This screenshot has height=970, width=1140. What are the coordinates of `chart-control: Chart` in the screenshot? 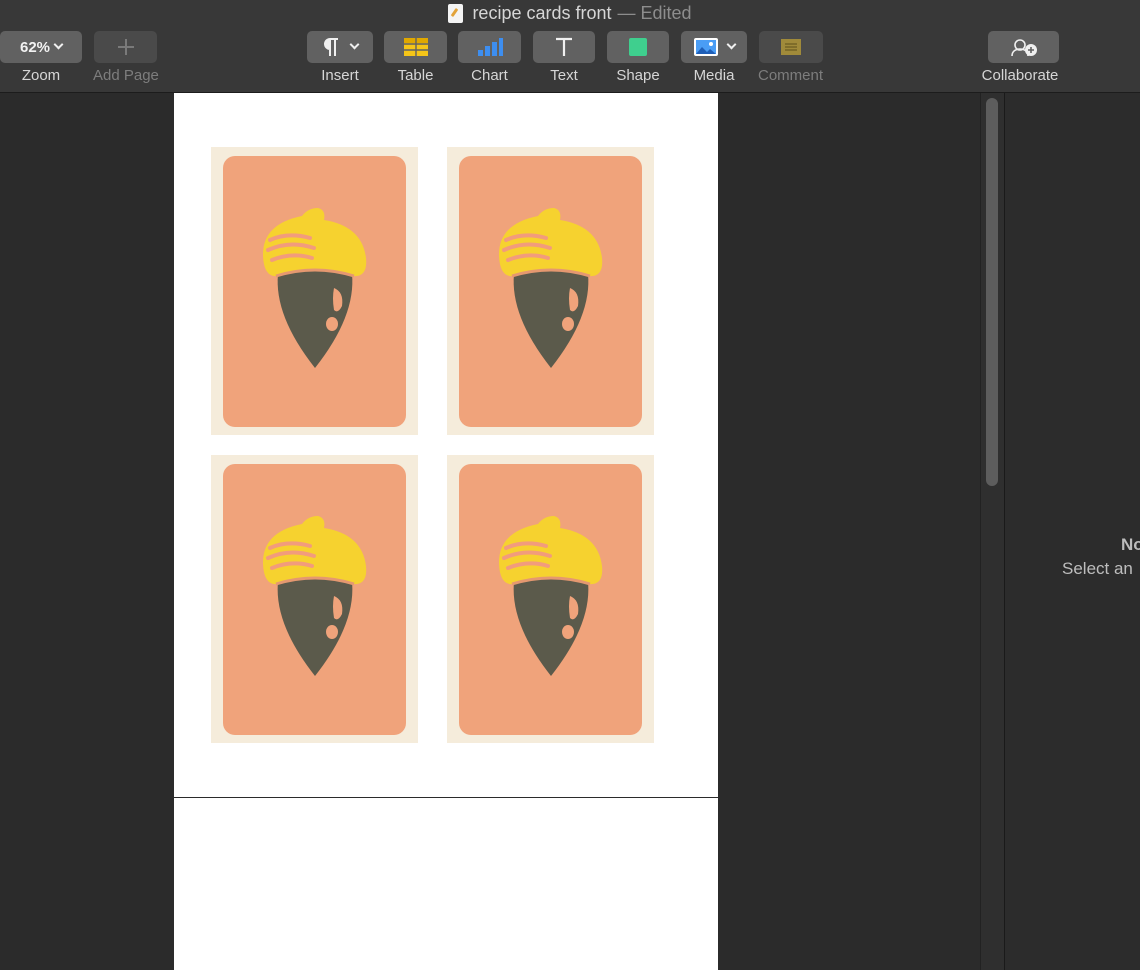 It's located at (489, 57).